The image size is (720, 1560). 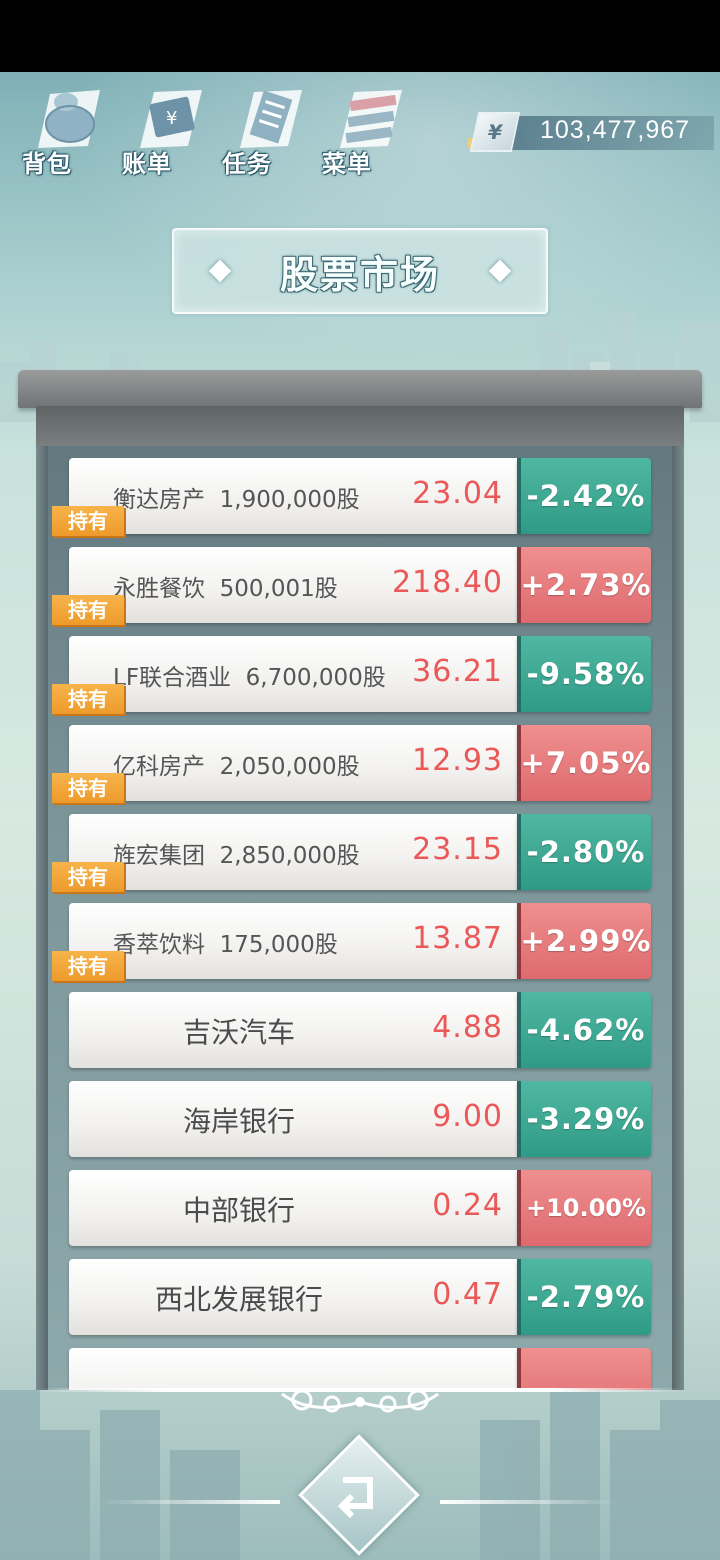 What do you see at coordinates (360, 271) in the screenshot?
I see `market-title-banner: 股票市场` at bounding box center [360, 271].